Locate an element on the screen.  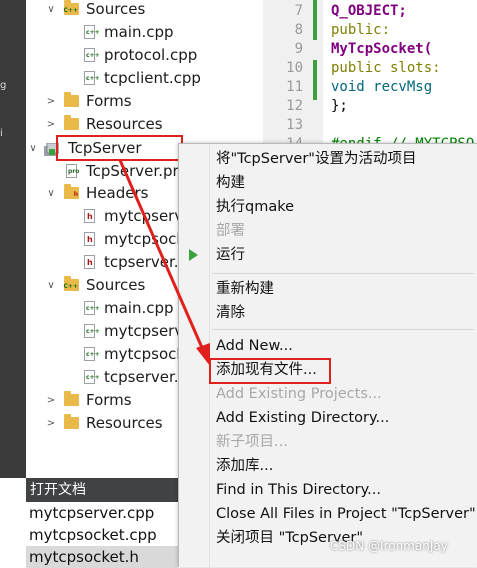
tree-item-label: protocol.cpp is located at coordinates (151, 55).